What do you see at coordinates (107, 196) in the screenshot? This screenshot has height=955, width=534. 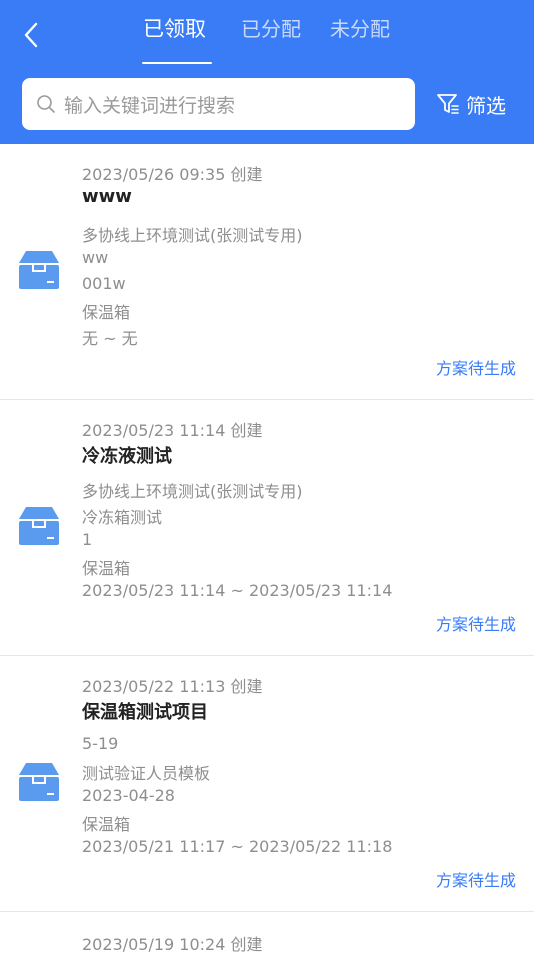 I see `item-title: www` at bounding box center [107, 196].